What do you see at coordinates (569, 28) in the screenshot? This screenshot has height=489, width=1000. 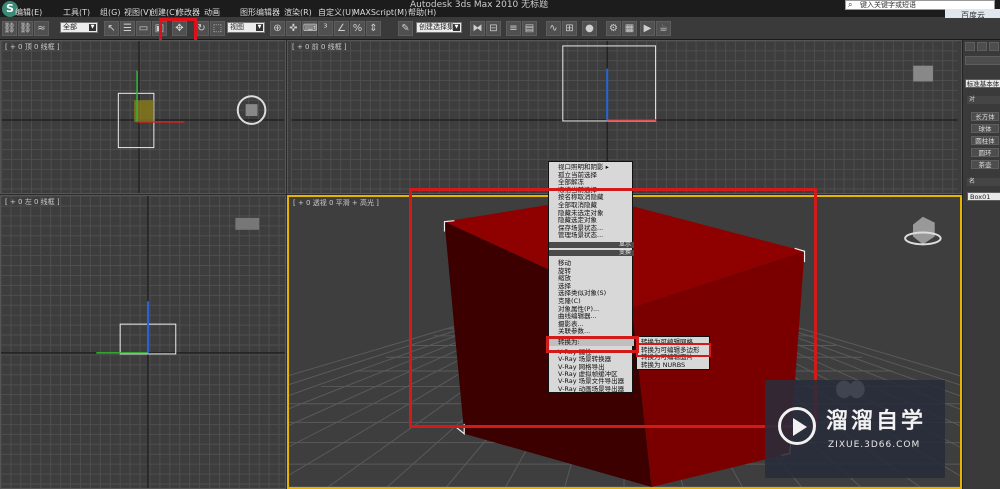 I see `schematic-view-icon: ⊞` at bounding box center [569, 28].